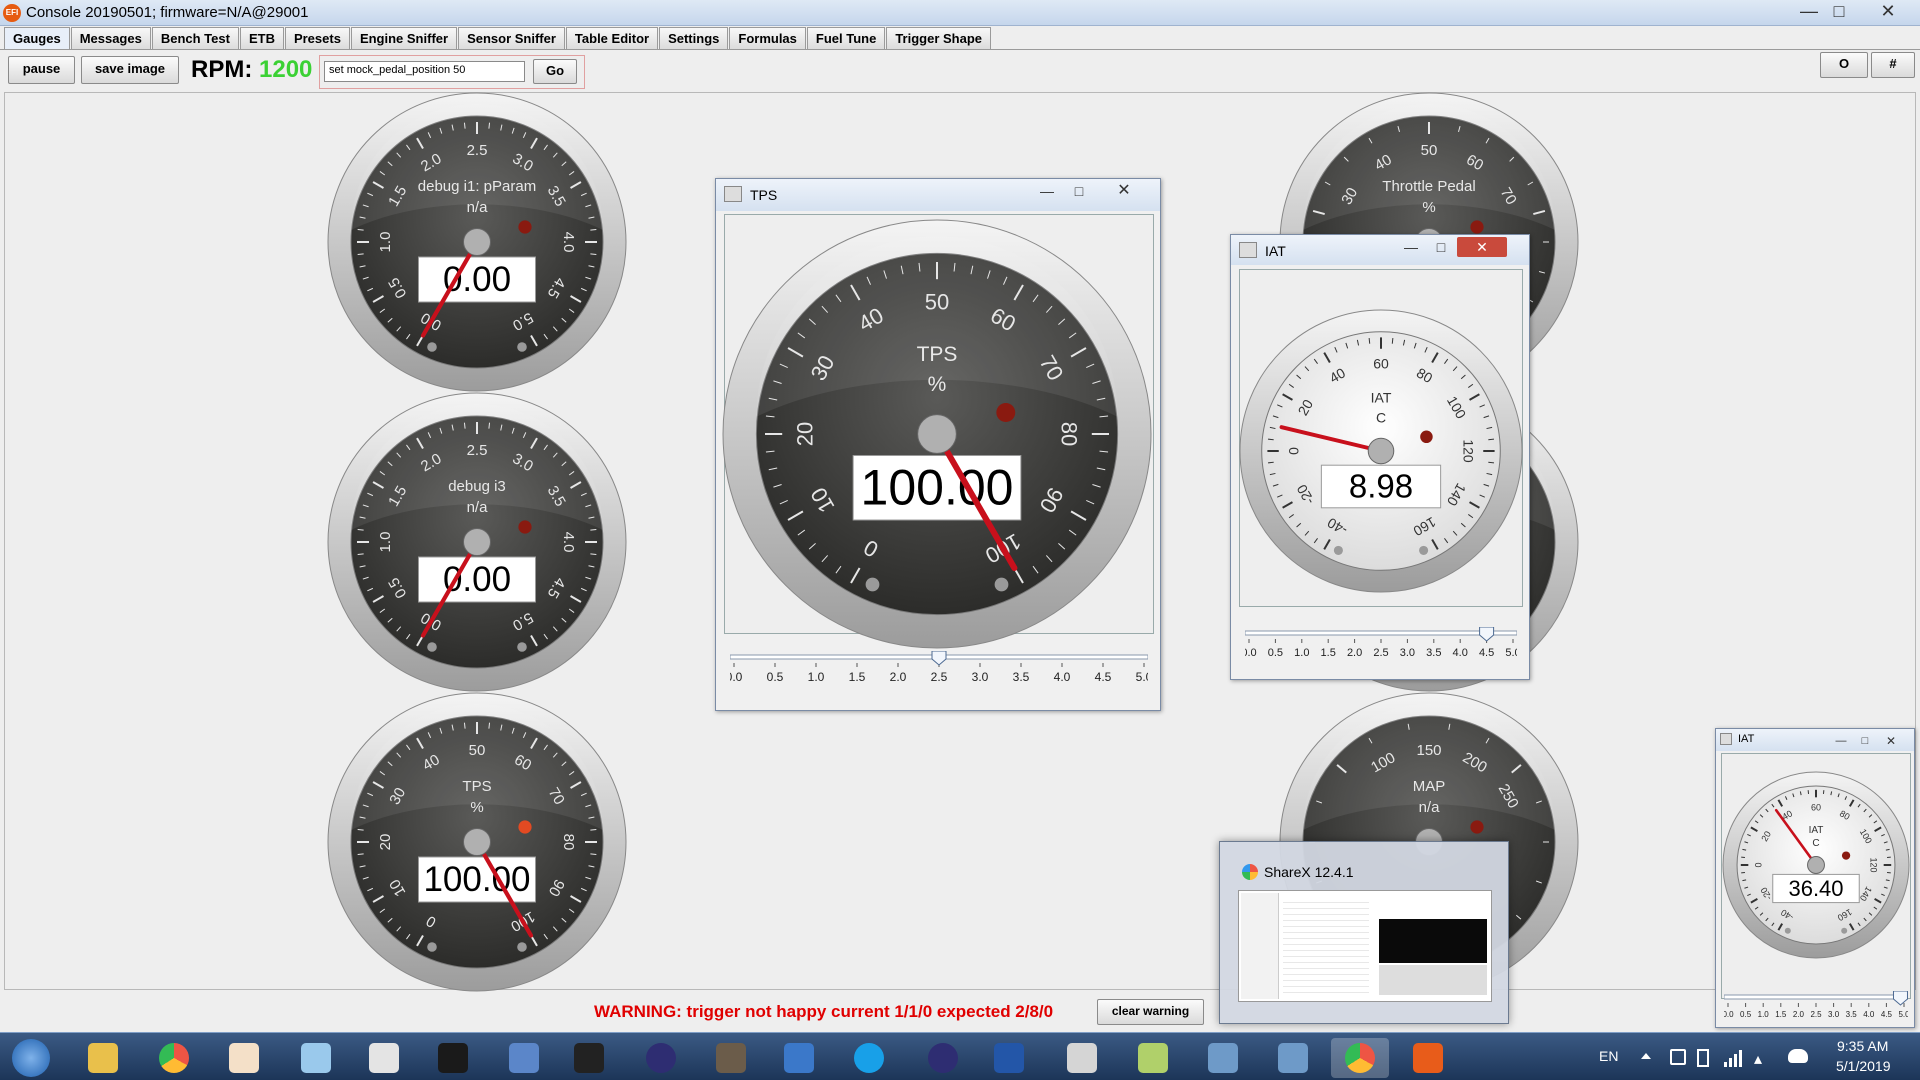  Describe the element at coordinates (1460, 653) in the screenshot. I see `slider-tick-label: 4.0` at that location.